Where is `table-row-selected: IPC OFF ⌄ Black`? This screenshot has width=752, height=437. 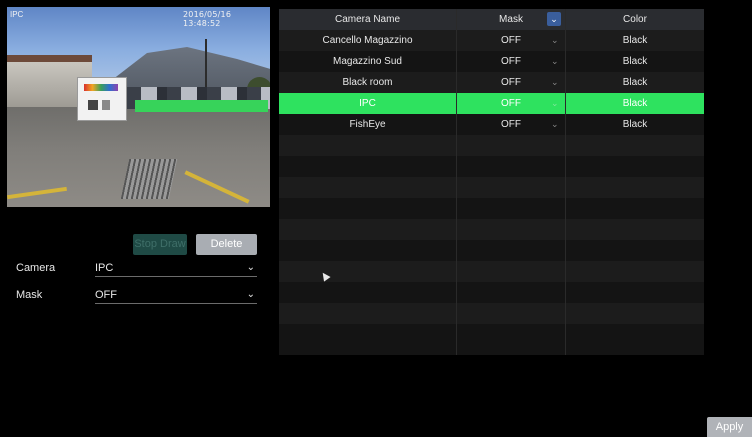
table-row-selected: IPC OFF ⌄ Black is located at coordinates (491, 103).